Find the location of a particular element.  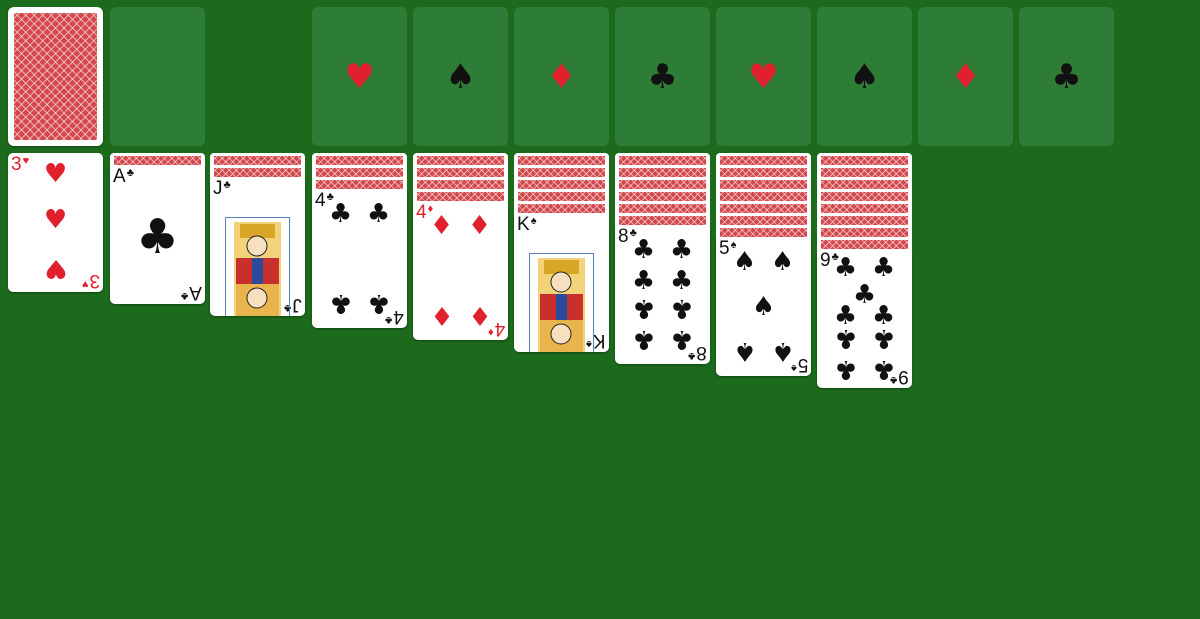

stock-pile is located at coordinates (55, 76).